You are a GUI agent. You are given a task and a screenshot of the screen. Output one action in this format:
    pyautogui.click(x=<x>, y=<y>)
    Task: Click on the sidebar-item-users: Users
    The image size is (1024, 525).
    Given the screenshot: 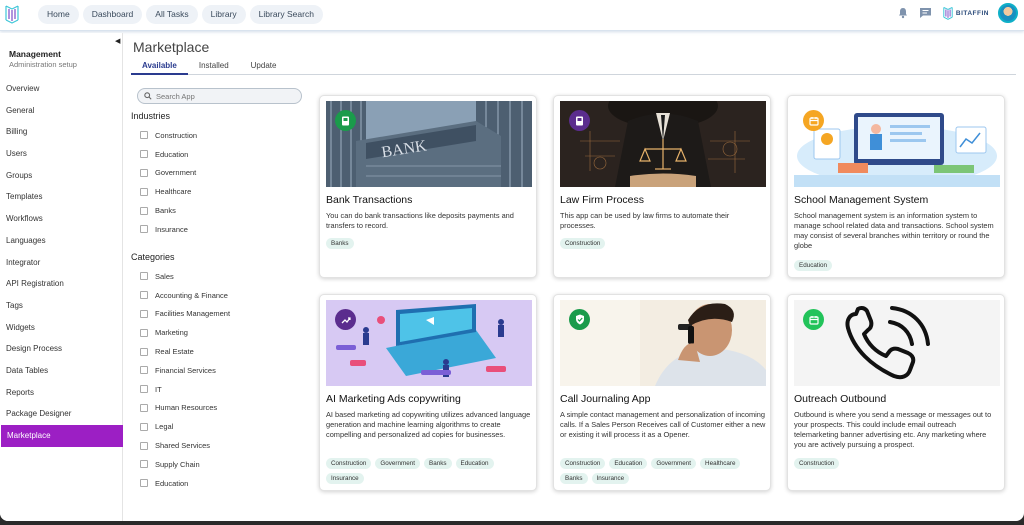 What is the action you would take?
    pyautogui.click(x=61, y=154)
    